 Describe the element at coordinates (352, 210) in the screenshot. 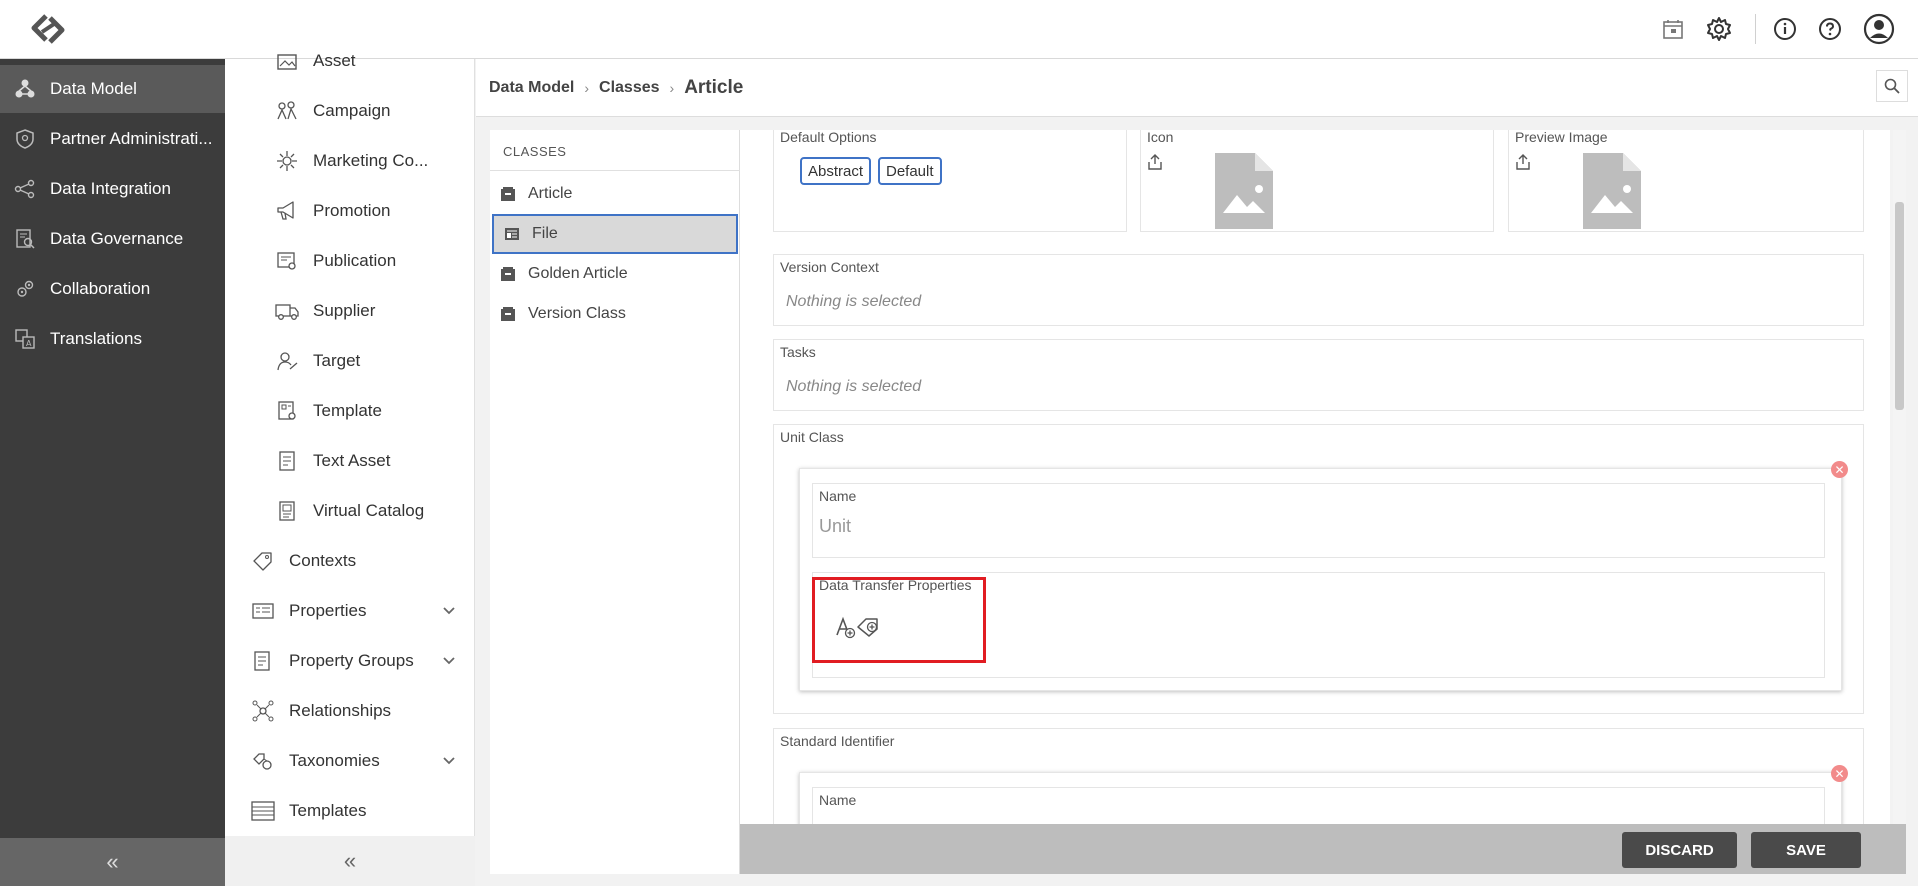

I see `tree-item-label: Promotion` at that location.